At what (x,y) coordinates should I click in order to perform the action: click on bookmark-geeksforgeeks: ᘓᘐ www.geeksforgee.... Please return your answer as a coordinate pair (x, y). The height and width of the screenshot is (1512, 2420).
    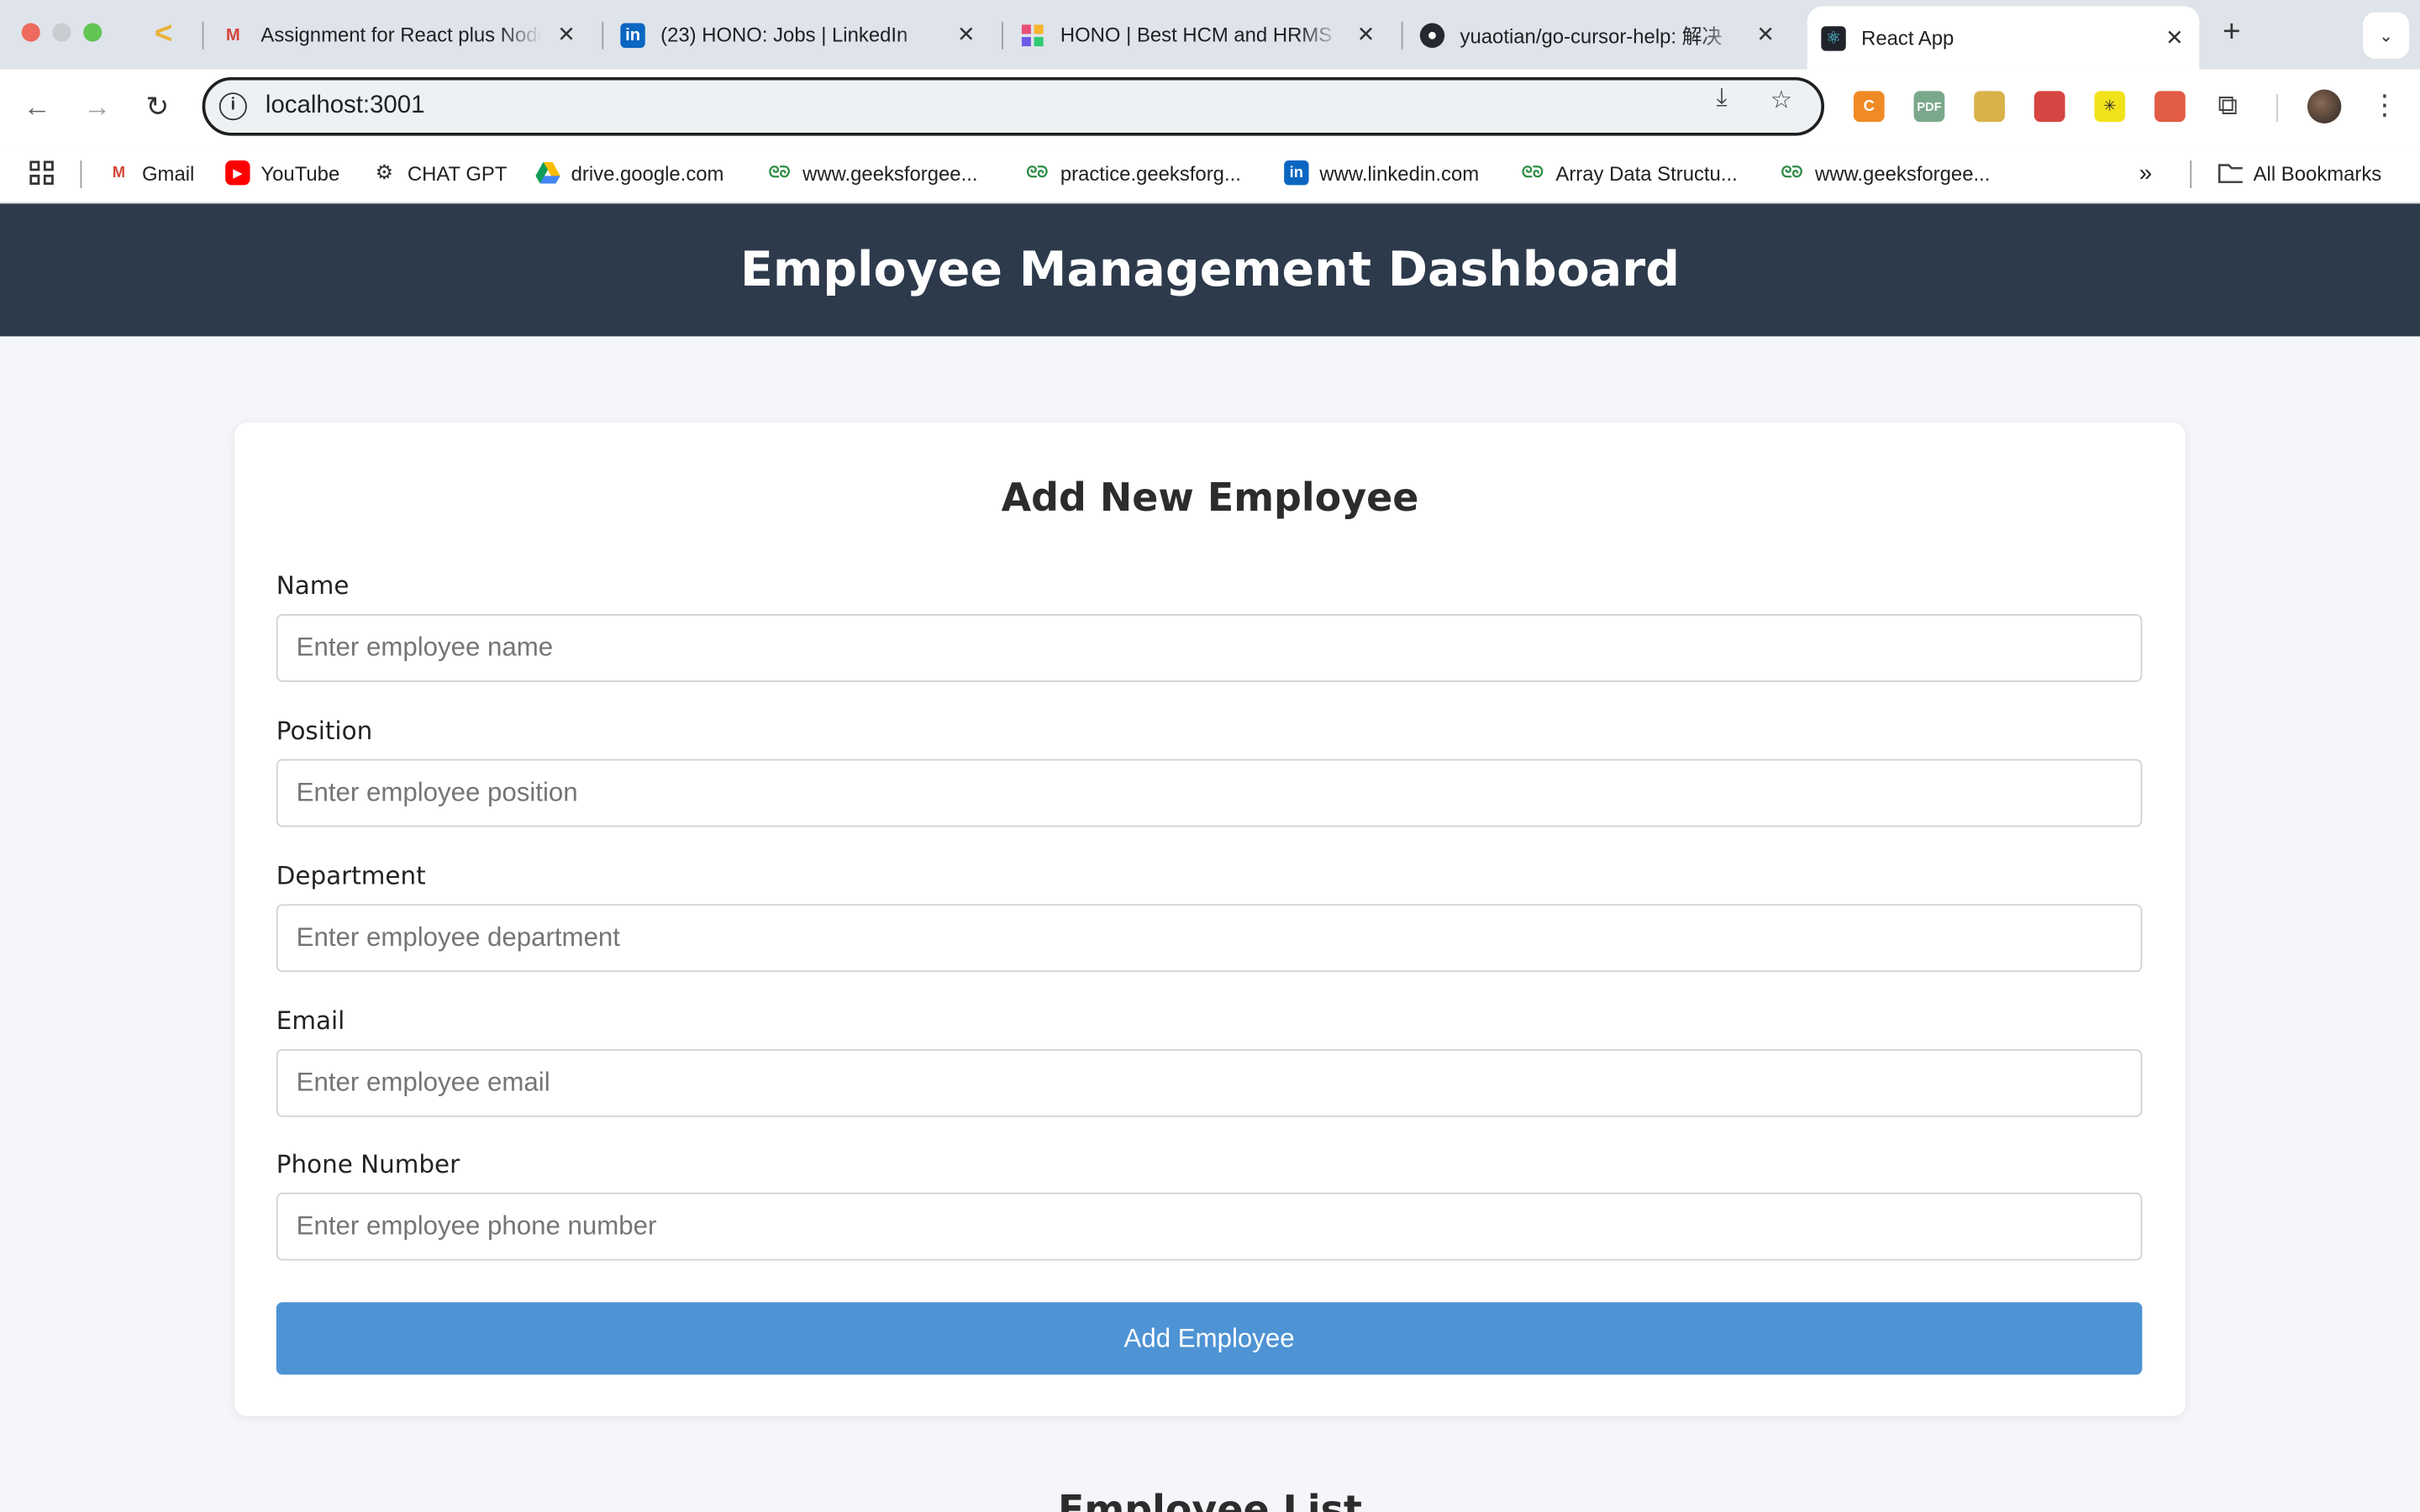
    Looking at the image, I should click on (872, 172).